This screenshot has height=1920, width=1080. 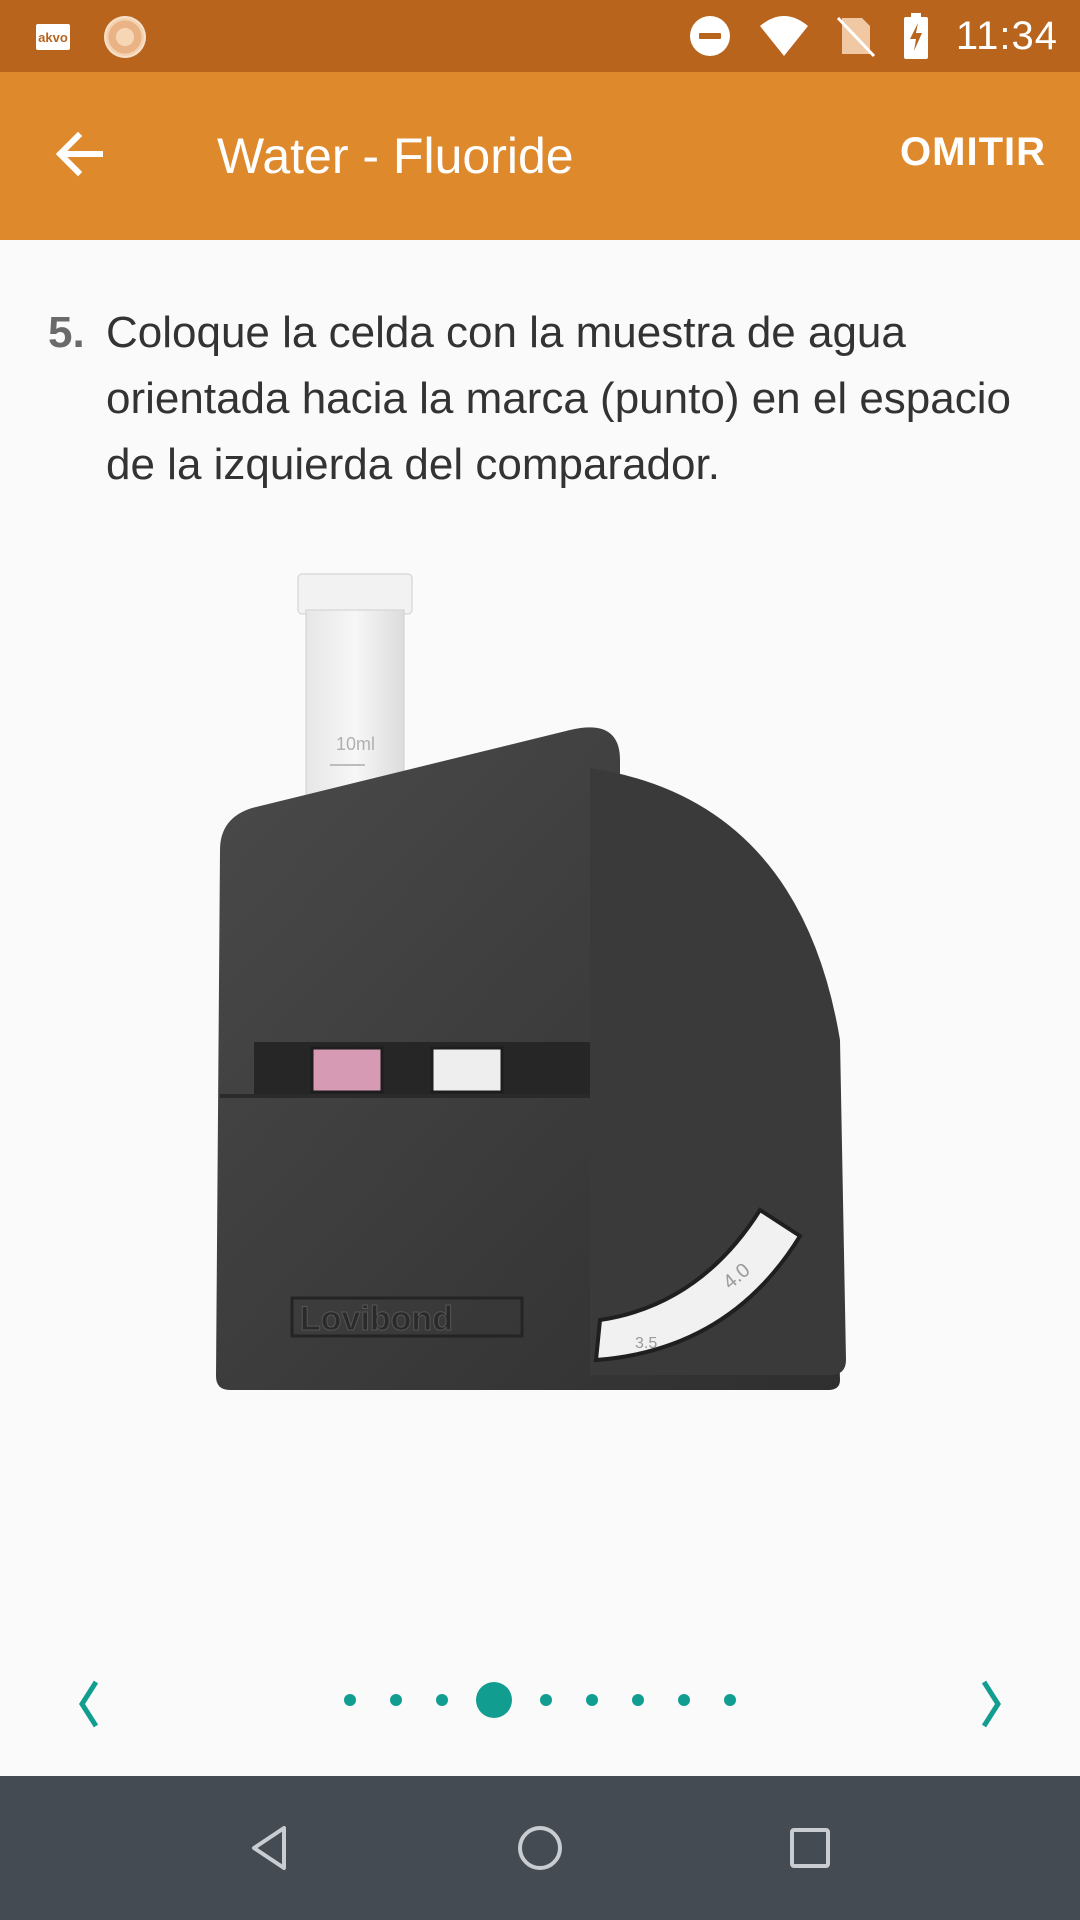 I want to click on scale-value-low: 3.5, so click(x=646, y=1343).